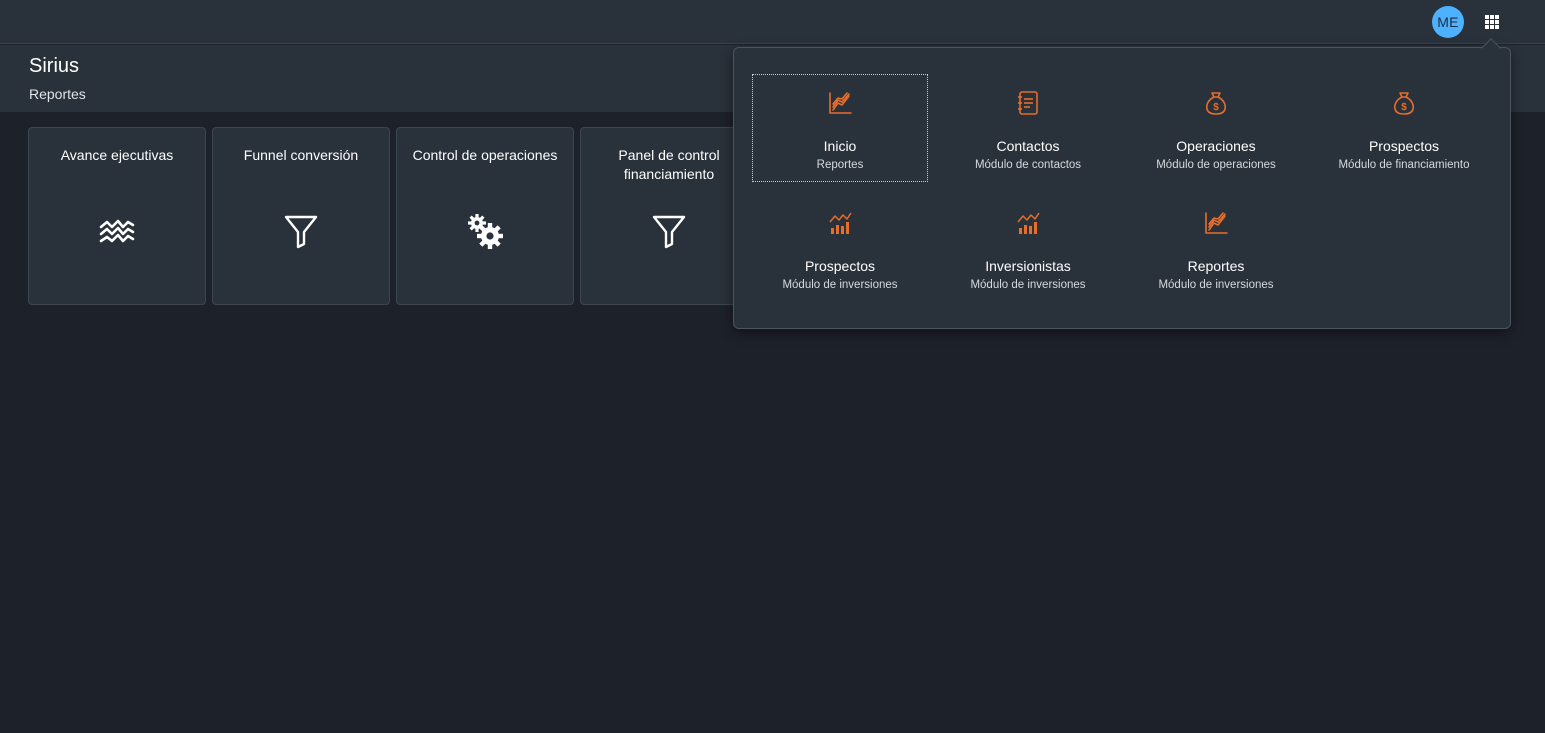 The width and height of the screenshot is (1545, 733). Describe the element at coordinates (1216, 266) in the screenshot. I see `app-title: Reportes` at that location.